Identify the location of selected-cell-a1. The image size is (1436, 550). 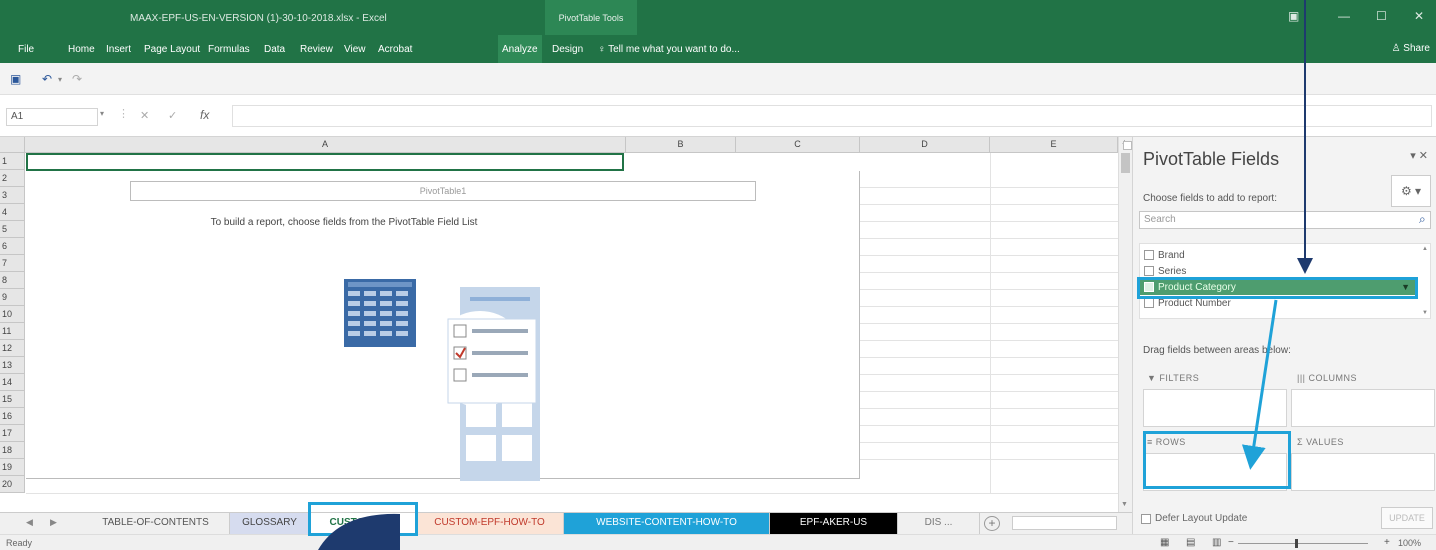
(325, 162).